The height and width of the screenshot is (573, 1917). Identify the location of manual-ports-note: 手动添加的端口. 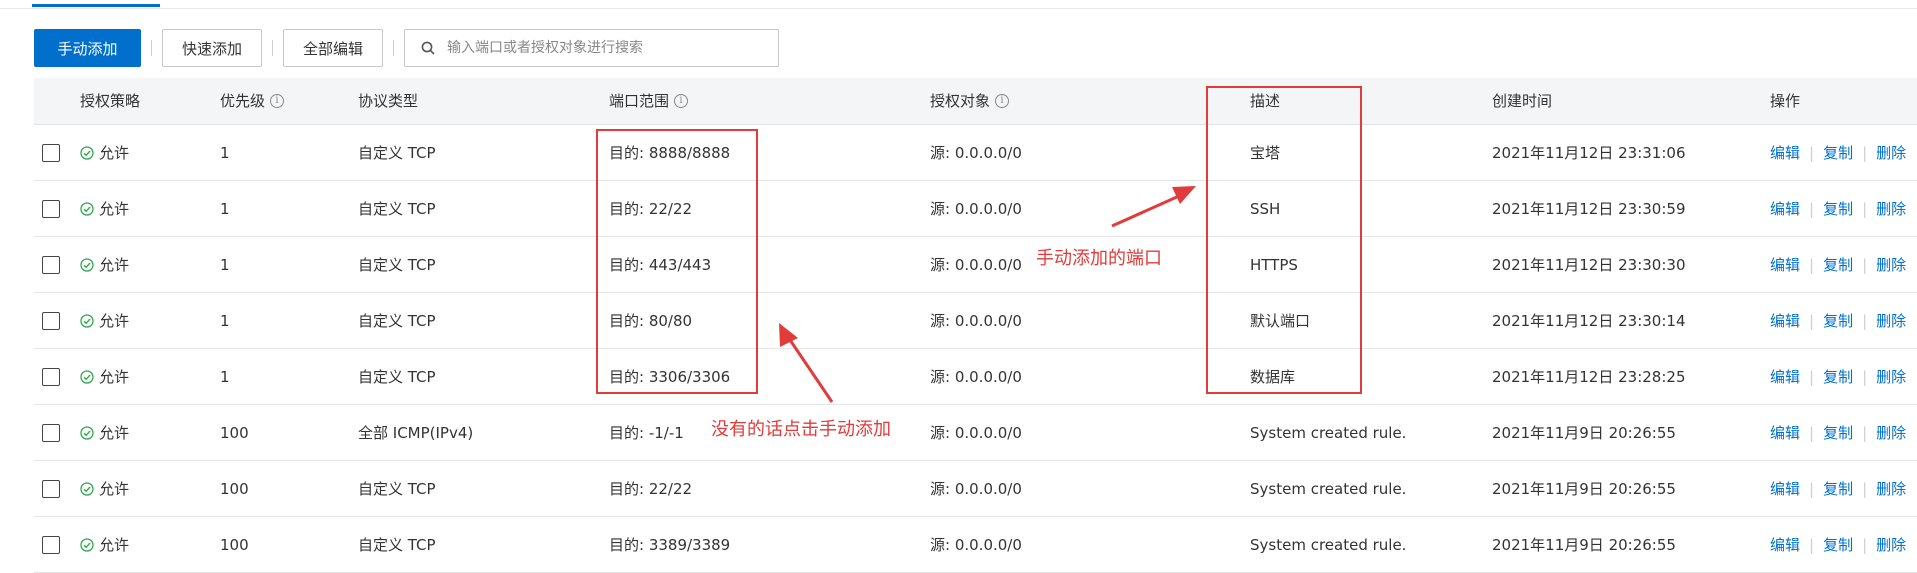
(1099, 258).